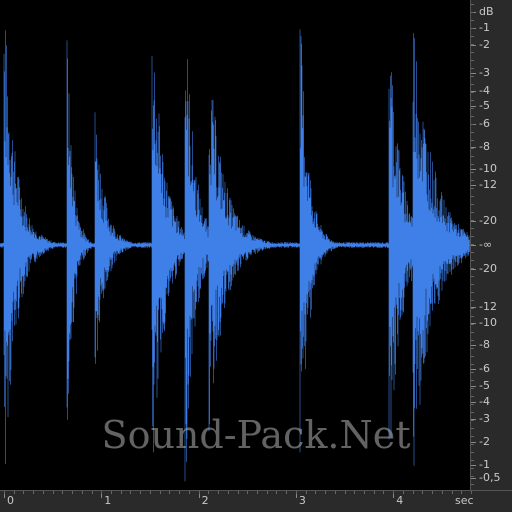  I want to click on db-label: -∞, so click(486, 244).